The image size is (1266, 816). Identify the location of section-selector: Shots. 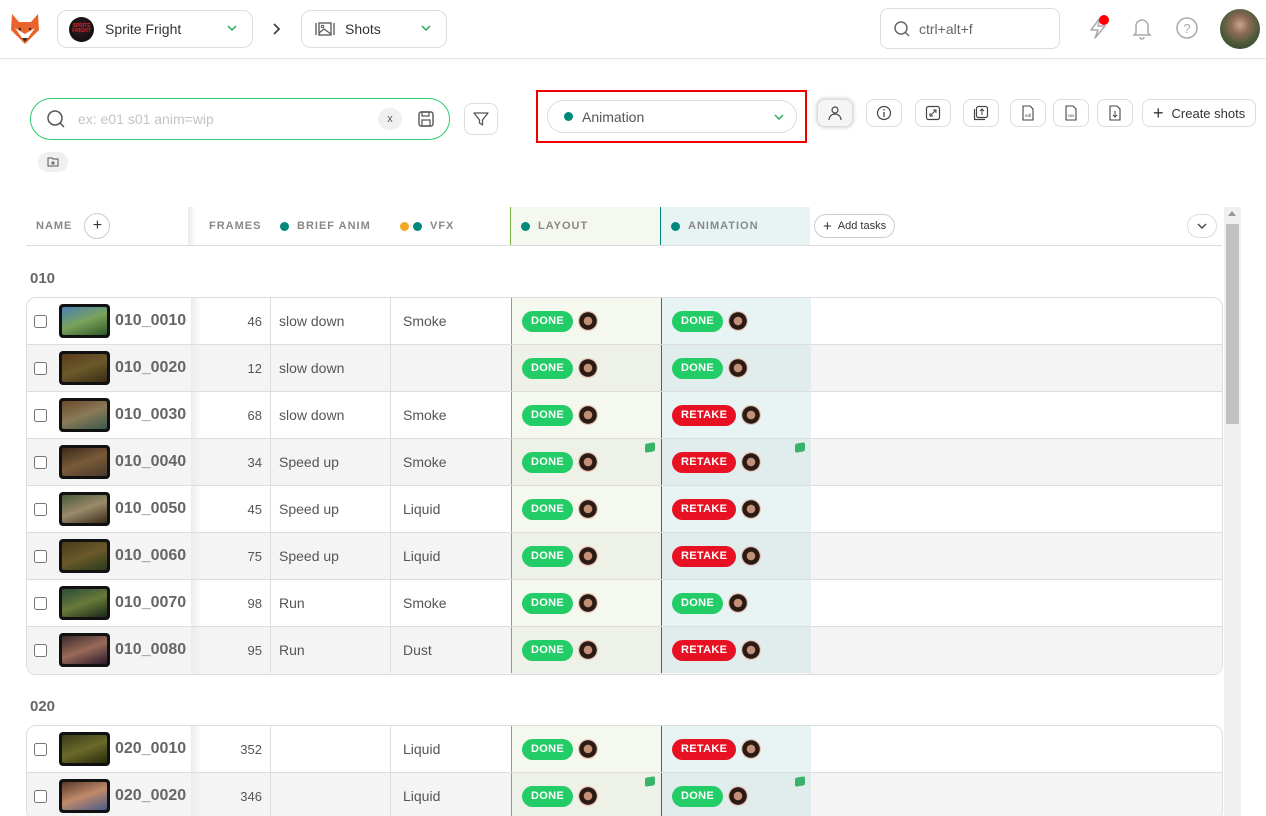
(374, 29).